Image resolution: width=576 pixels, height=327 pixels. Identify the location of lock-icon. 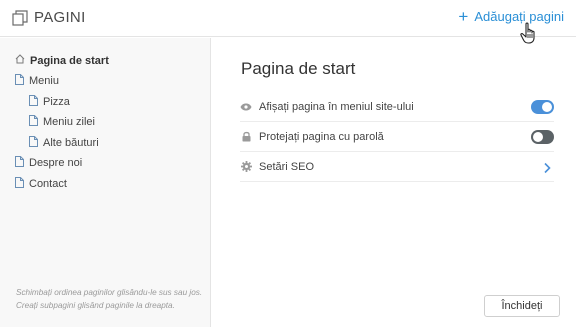
(246, 137).